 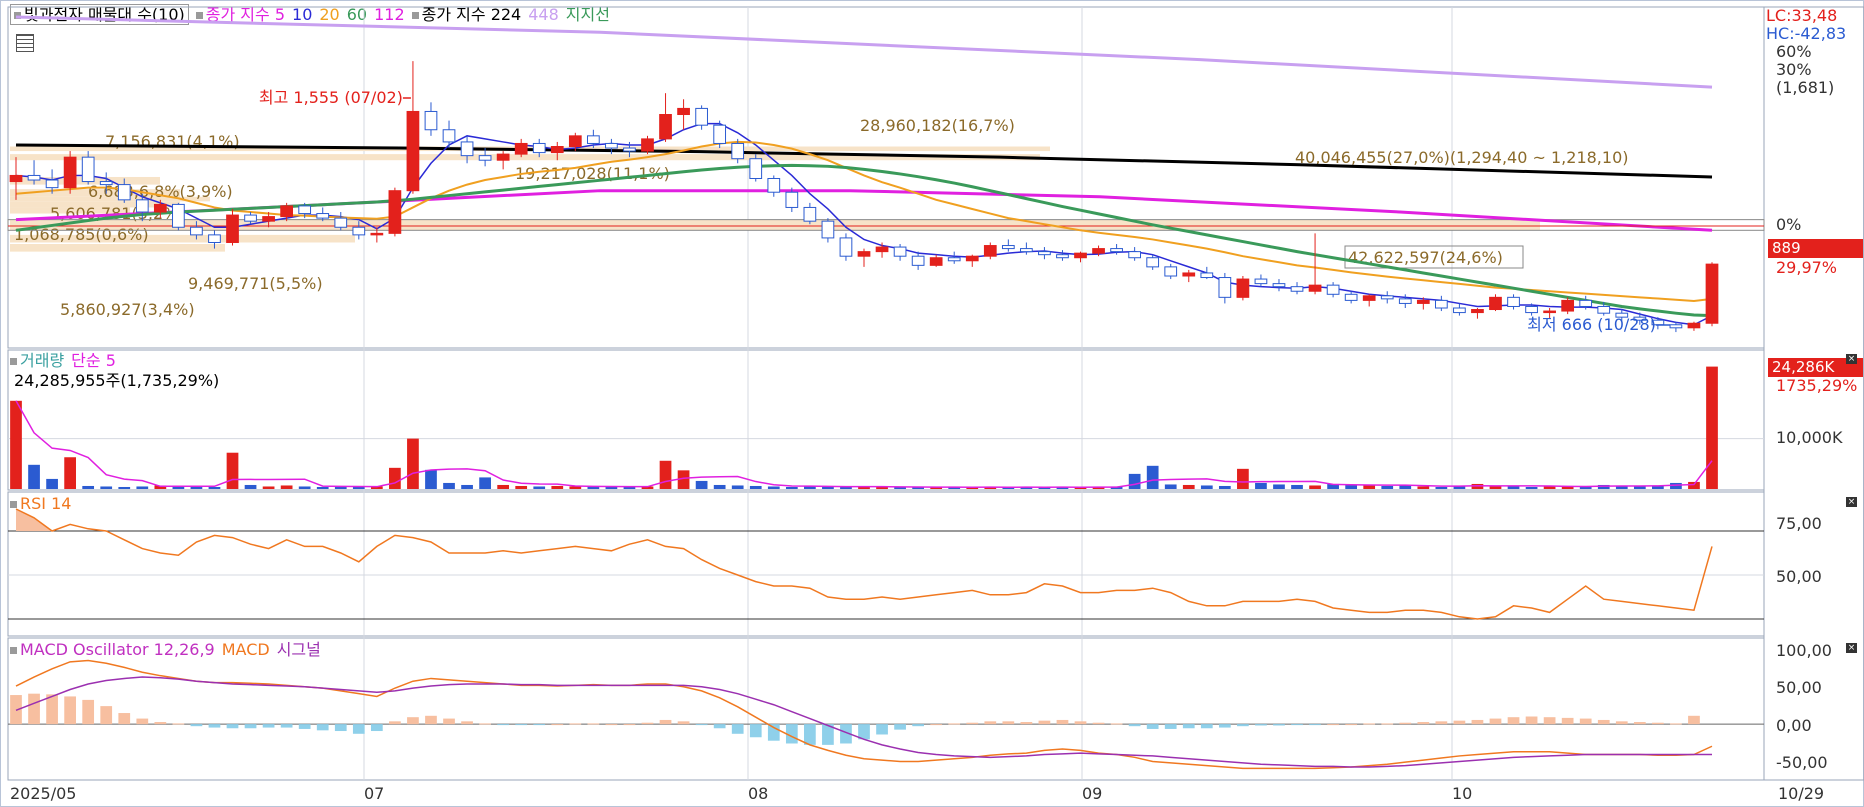 I want to click on volume-profile-label: 28,960,182(16,7%), so click(x=937, y=125).